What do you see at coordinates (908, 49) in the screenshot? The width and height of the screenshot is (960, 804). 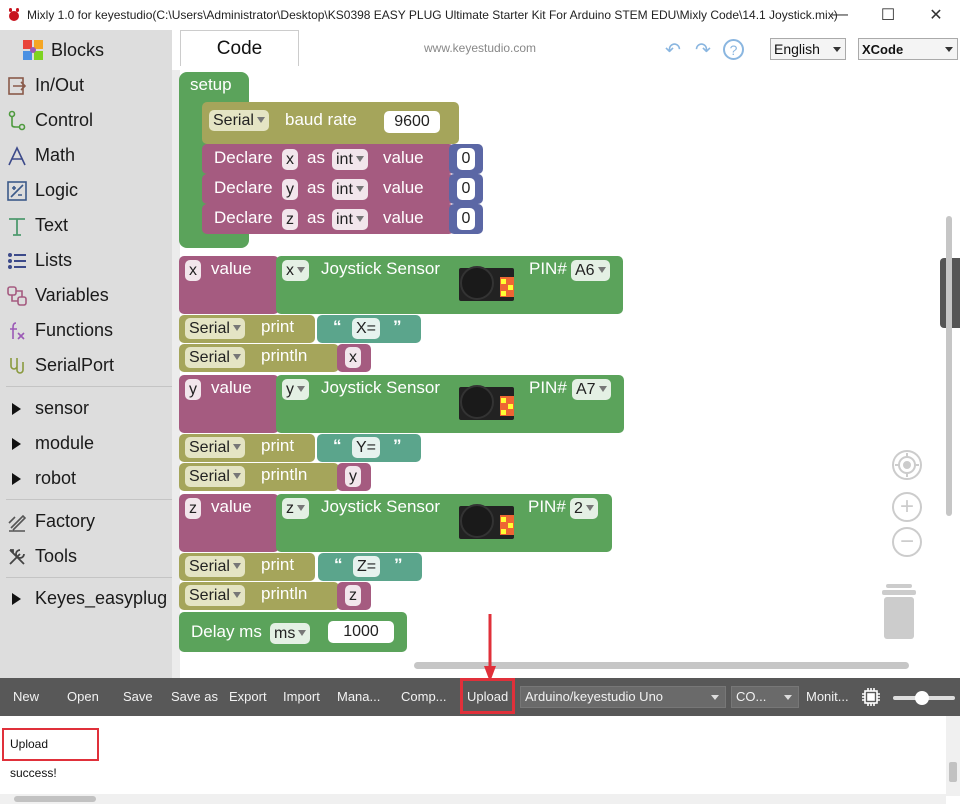 I see `theme-select: XCode` at bounding box center [908, 49].